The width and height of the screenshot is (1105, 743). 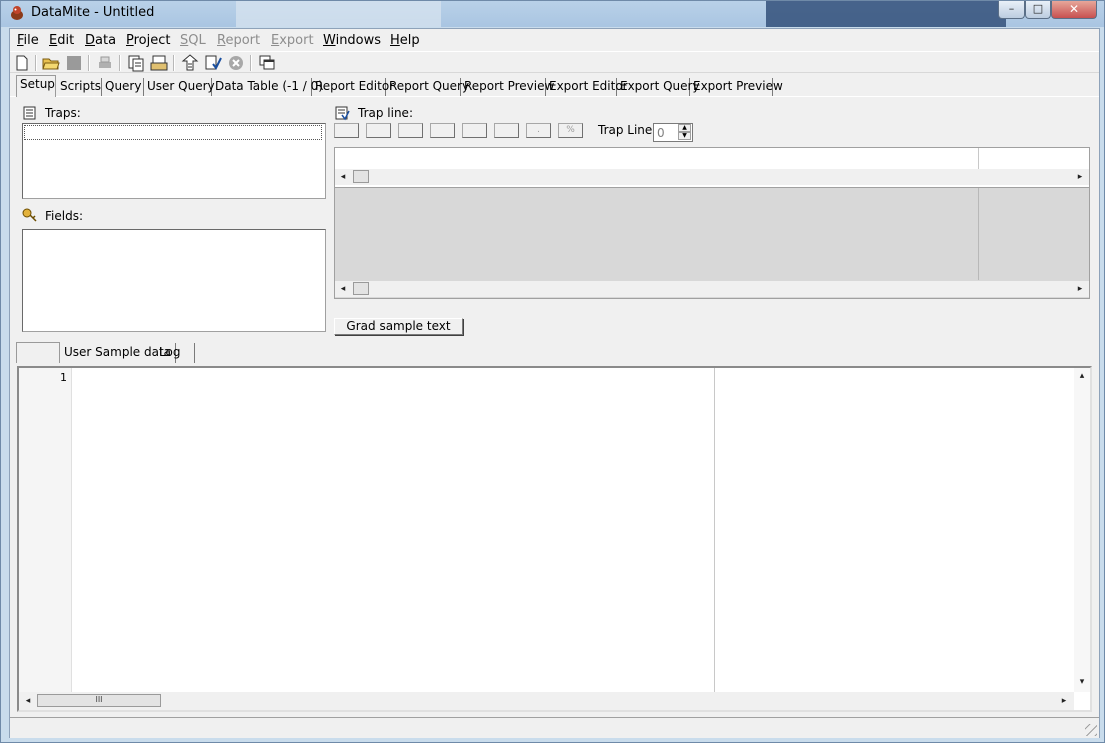 I want to click on menu-sql: SQL, so click(x=193, y=40).